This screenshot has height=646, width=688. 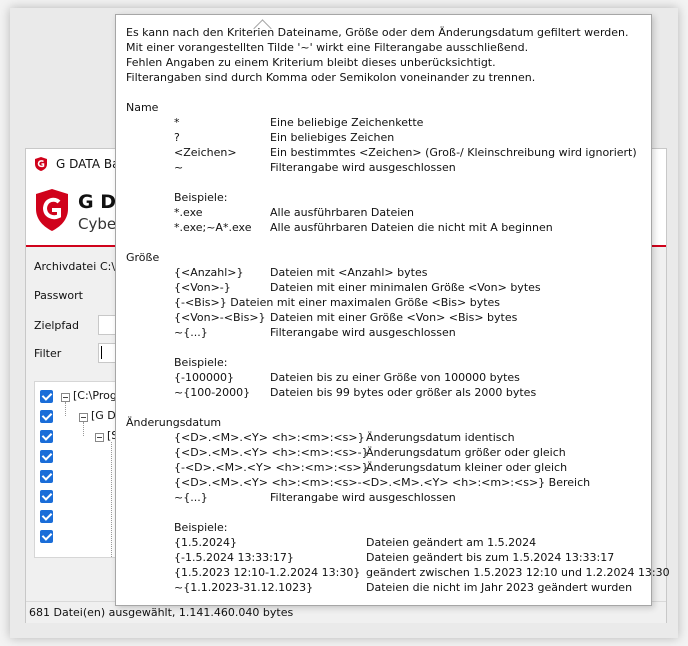 I want to click on password-label: Passwort, so click(x=58, y=295).